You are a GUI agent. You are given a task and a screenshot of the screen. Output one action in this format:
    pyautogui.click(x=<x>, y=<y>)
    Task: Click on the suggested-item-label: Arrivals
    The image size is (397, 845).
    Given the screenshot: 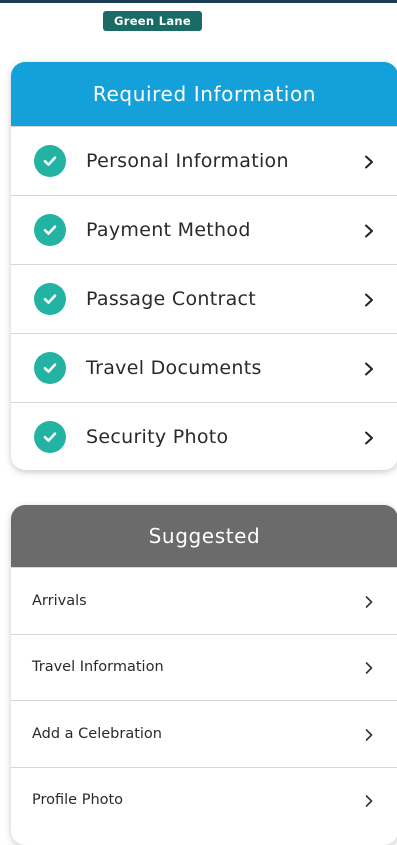 What is the action you would take?
    pyautogui.click(x=59, y=600)
    